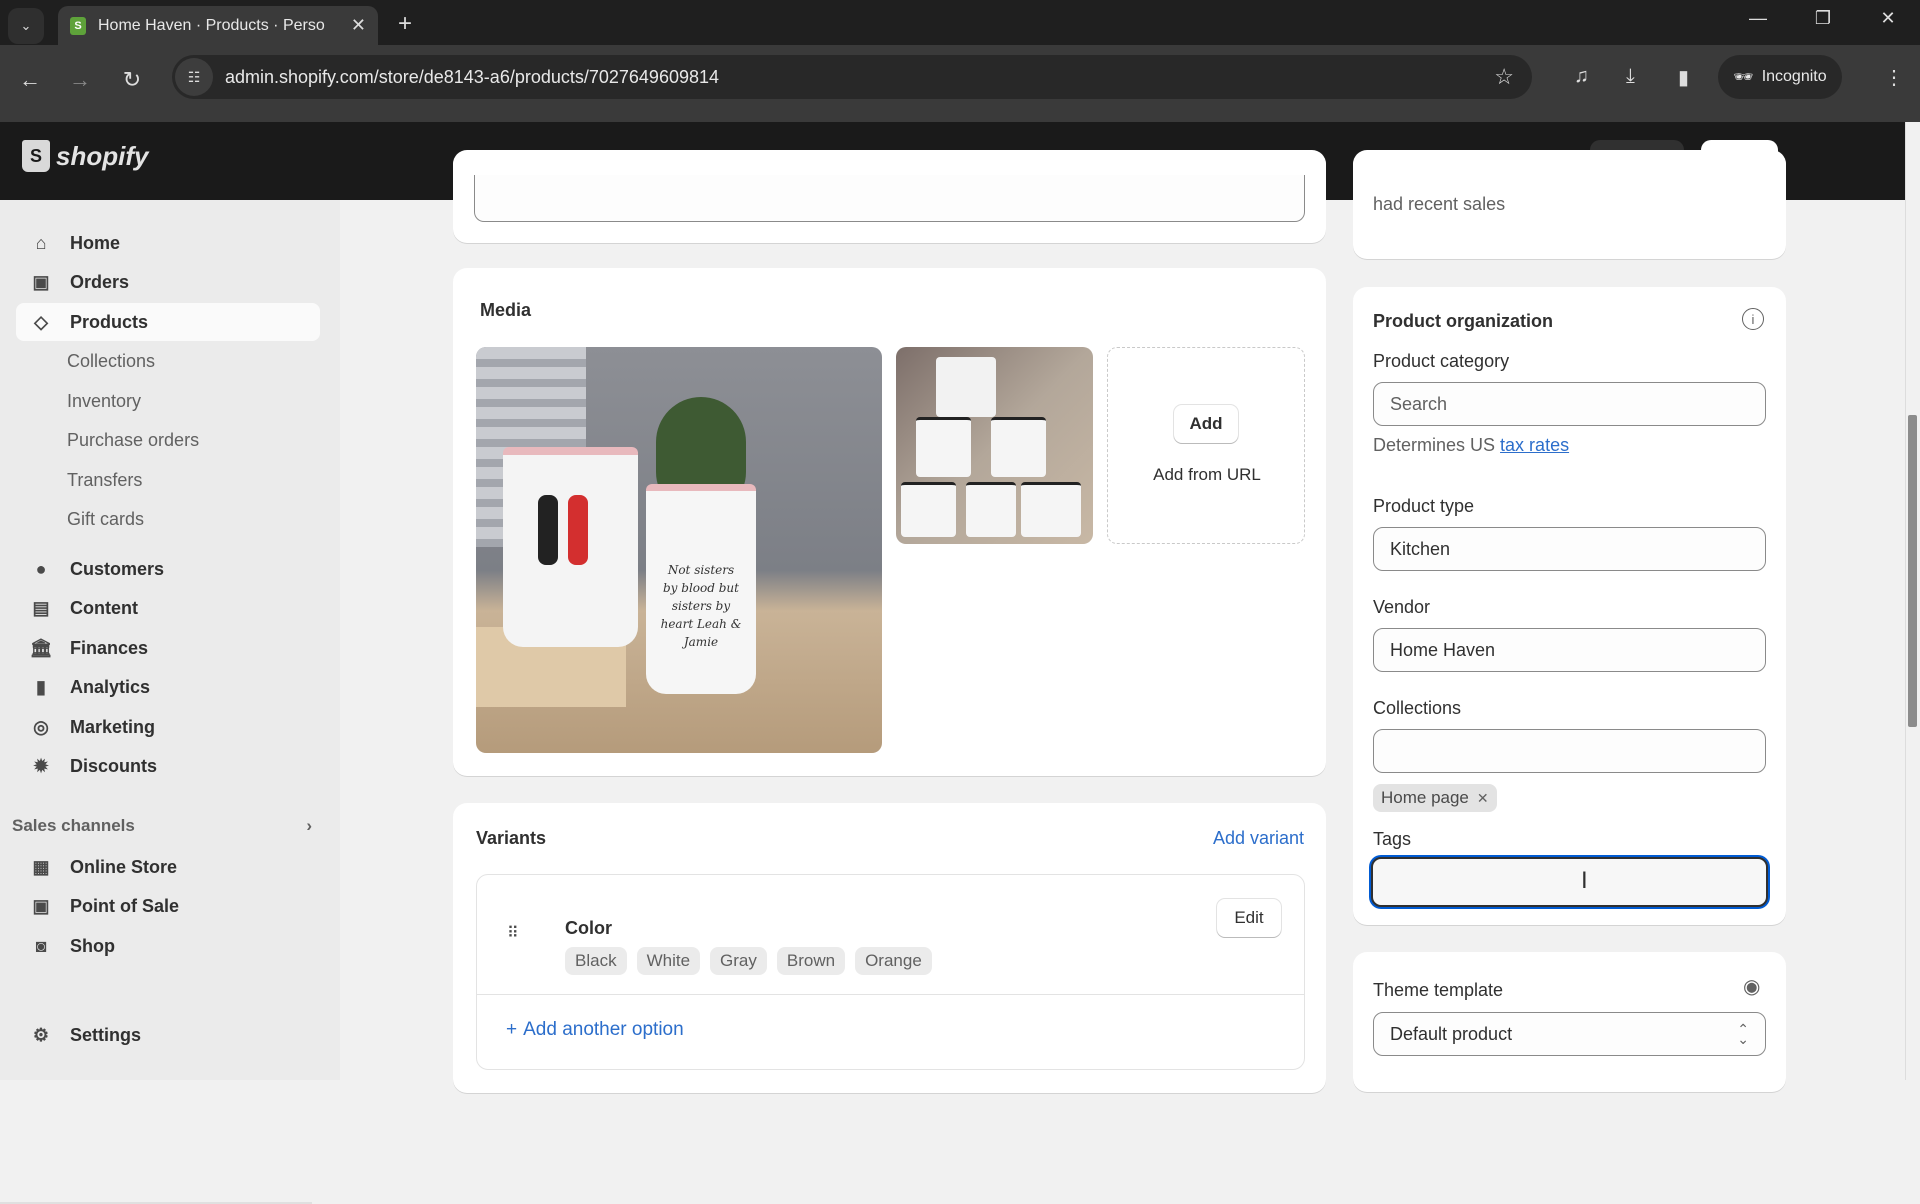 The height and width of the screenshot is (1204, 1920). What do you see at coordinates (1743, 1034) in the screenshot?
I see `select-chevron-icon: ⌃ ⌄` at bounding box center [1743, 1034].